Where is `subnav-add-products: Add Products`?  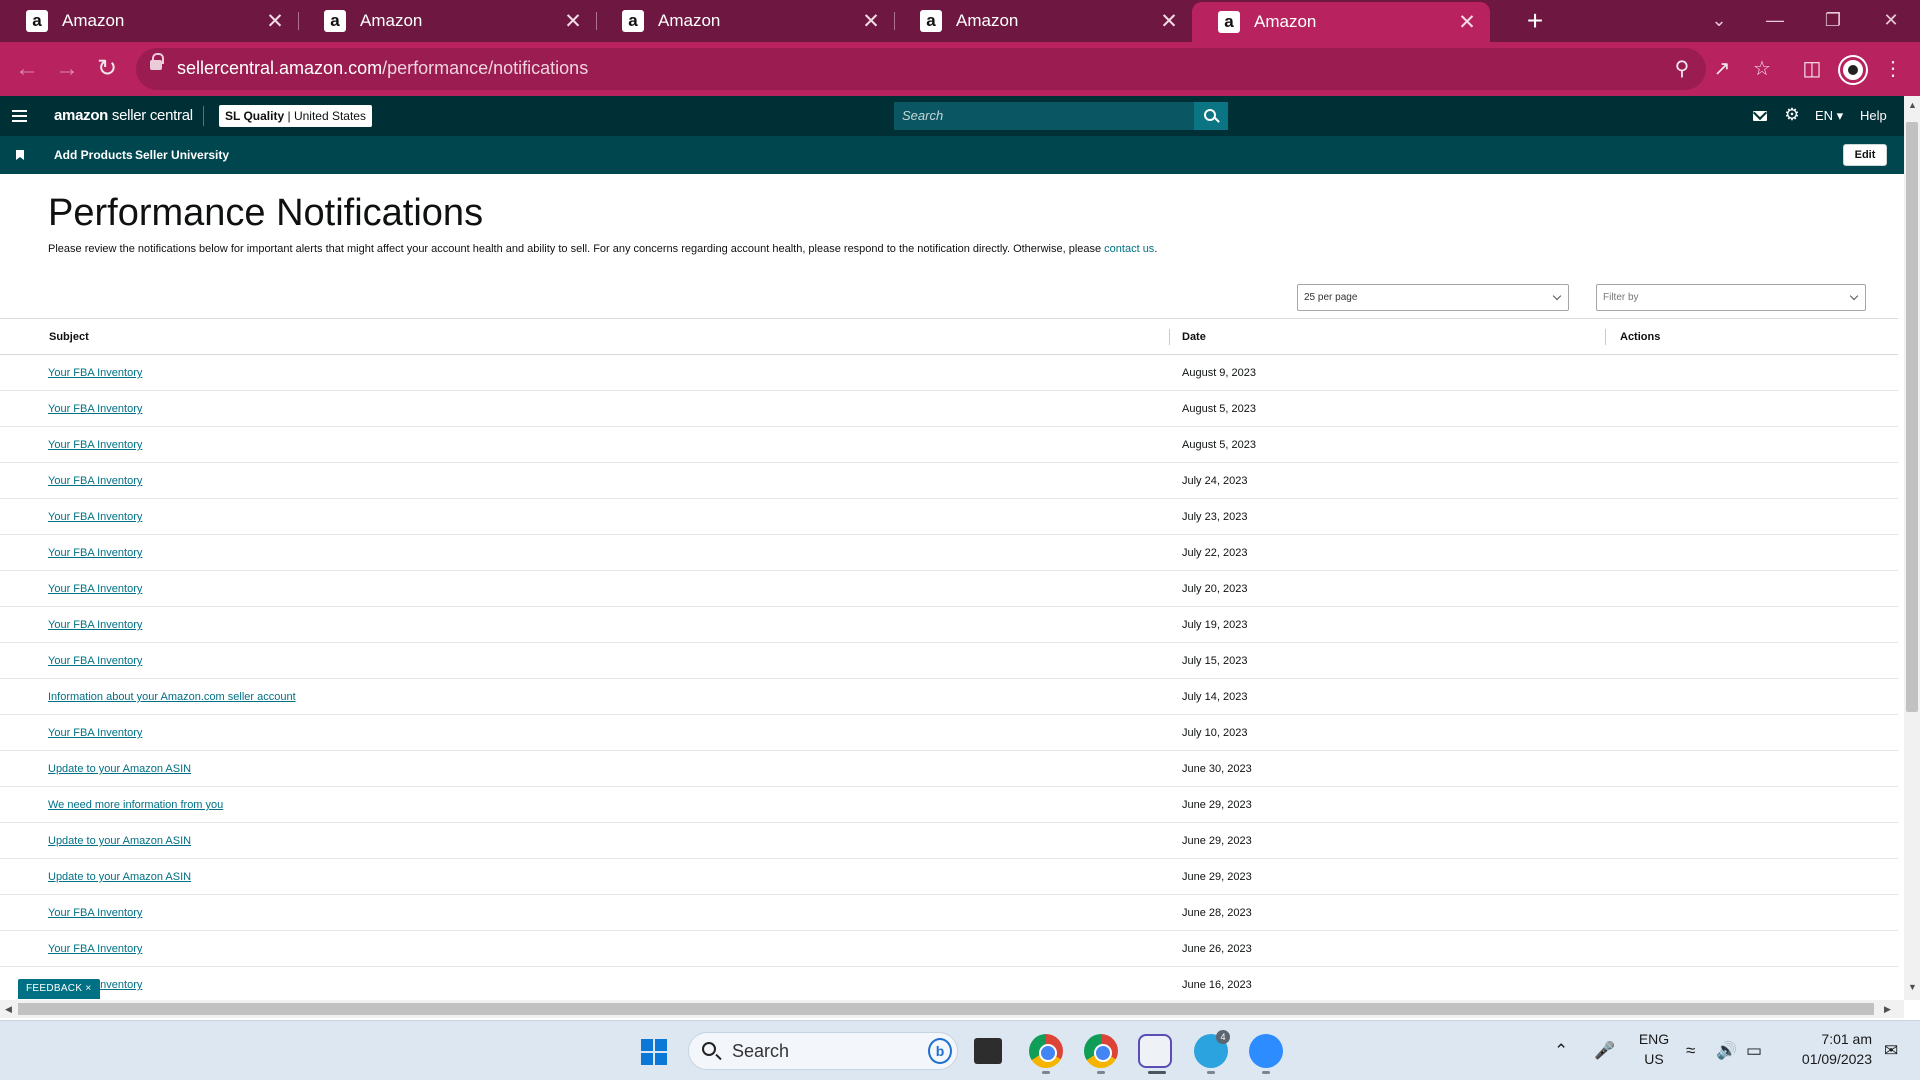 subnav-add-products: Add Products is located at coordinates (93, 155).